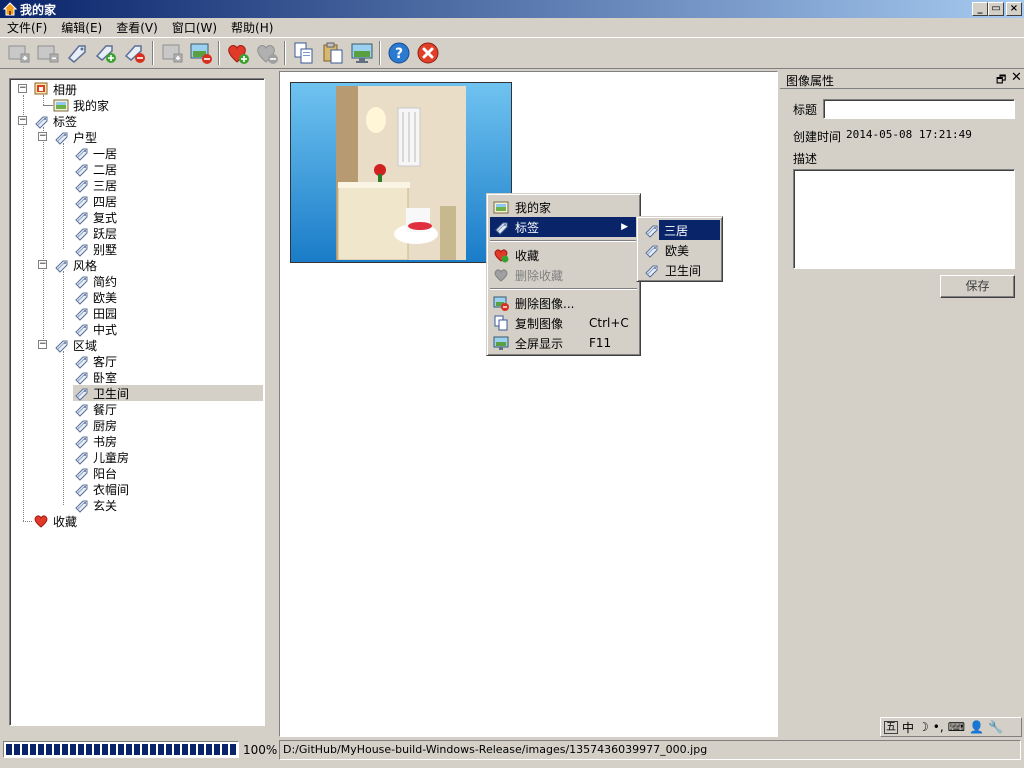  Describe the element at coordinates (938, 727) in the screenshot. I see `punctuation-icon: •,` at that location.